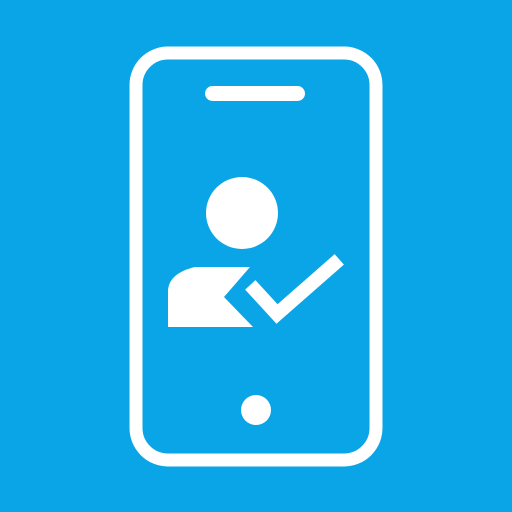 The height and width of the screenshot is (512, 512). I want to click on checkmark-icon, so click(294, 289).